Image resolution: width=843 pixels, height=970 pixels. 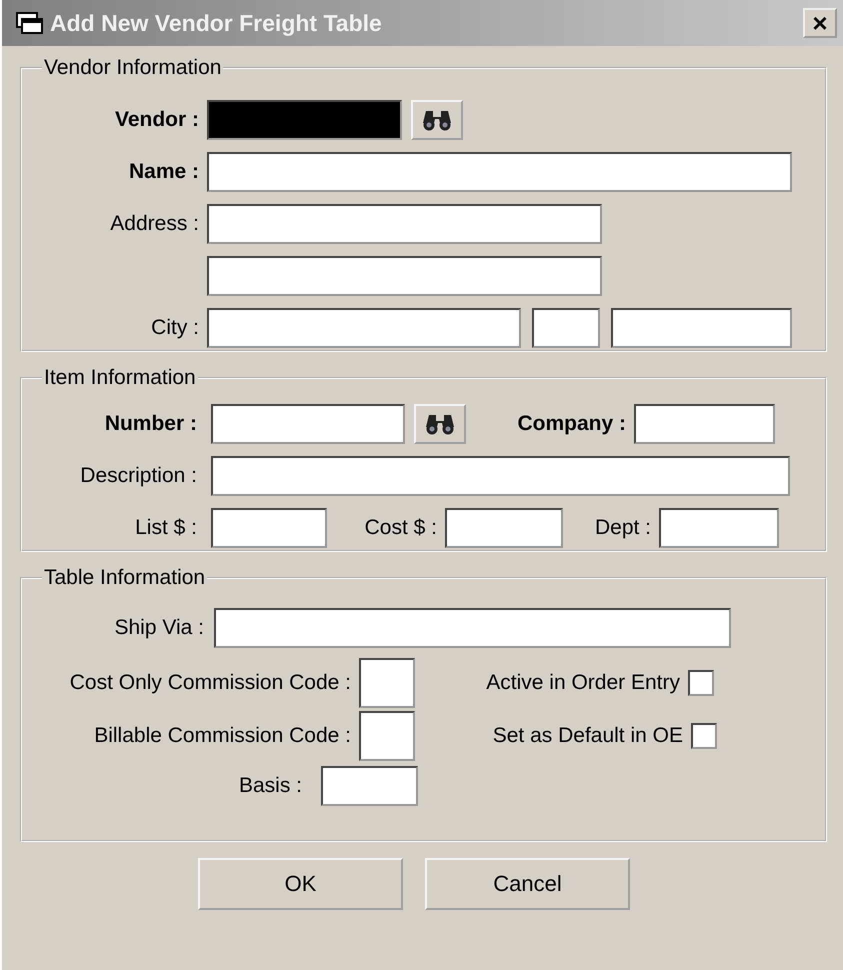 I want to click on cost-field, so click(x=504, y=528).